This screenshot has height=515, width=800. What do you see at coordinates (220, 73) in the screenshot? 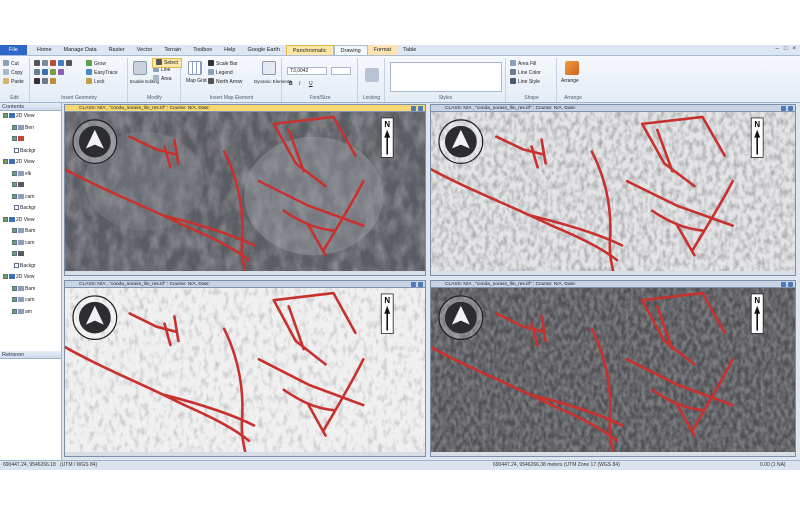
I see `legend-button: Legend` at bounding box center [220, 73].